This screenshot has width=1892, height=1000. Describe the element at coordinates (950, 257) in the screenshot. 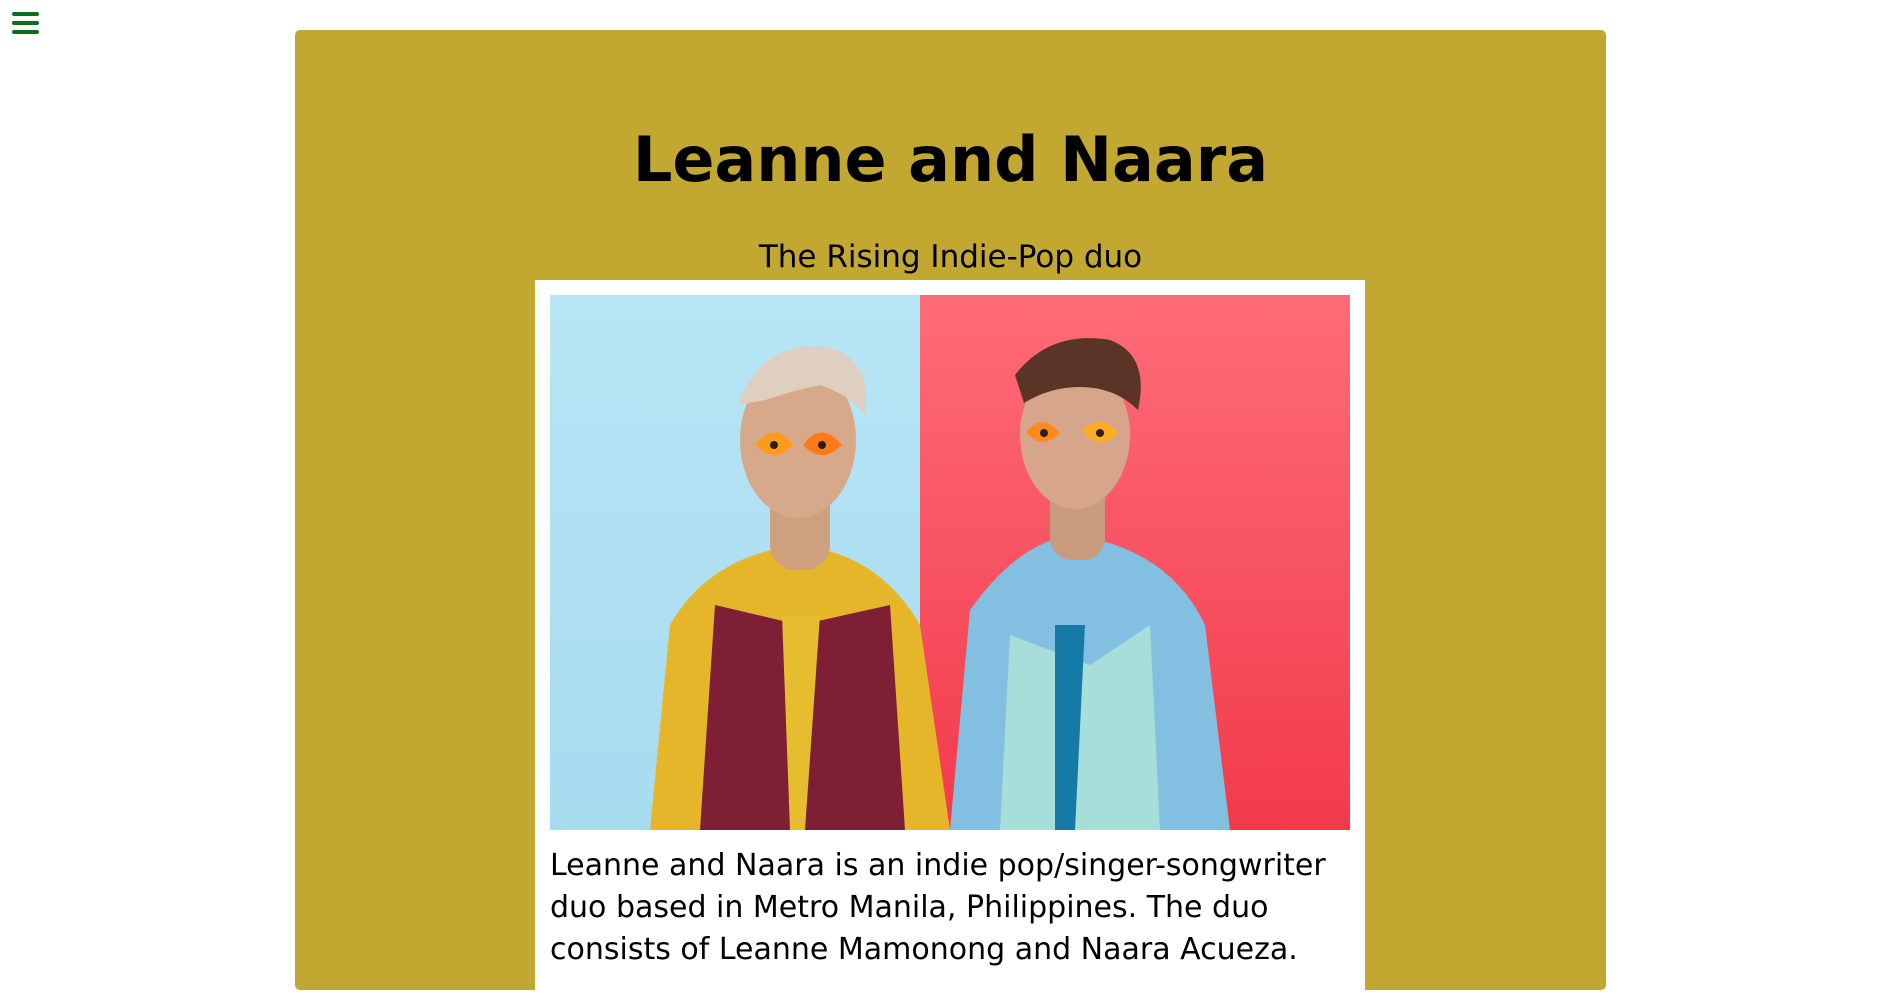

I see `page-subtitle: The Rising Indie-Pop duo` at that location.